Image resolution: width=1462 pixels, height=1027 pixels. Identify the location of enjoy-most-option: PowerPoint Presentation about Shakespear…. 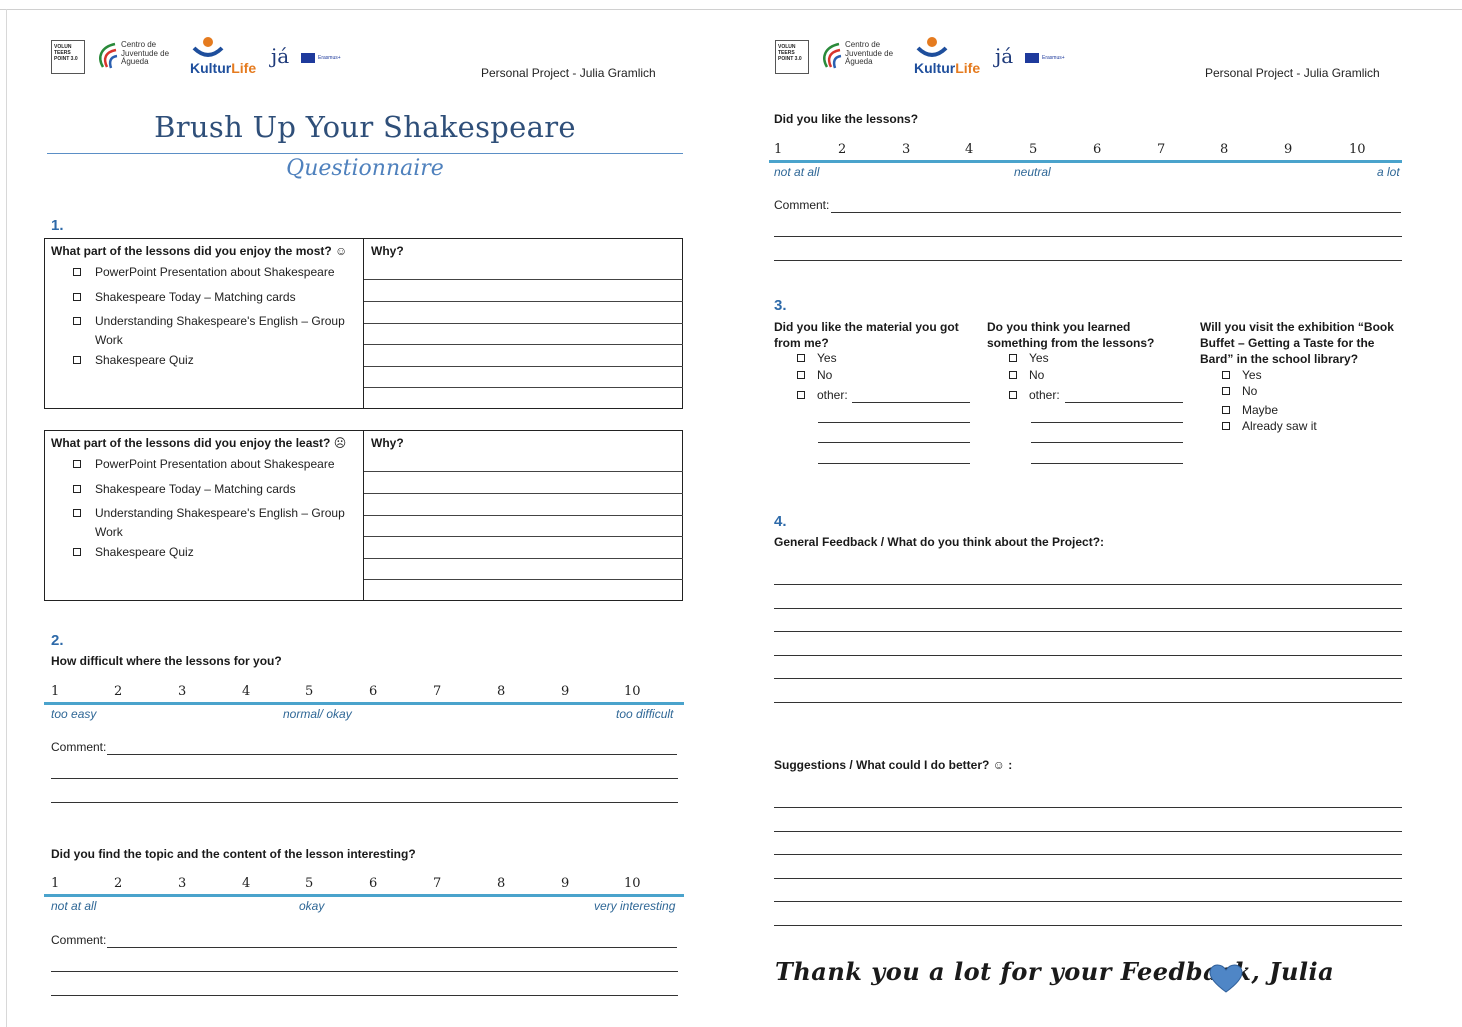
(213, 272).